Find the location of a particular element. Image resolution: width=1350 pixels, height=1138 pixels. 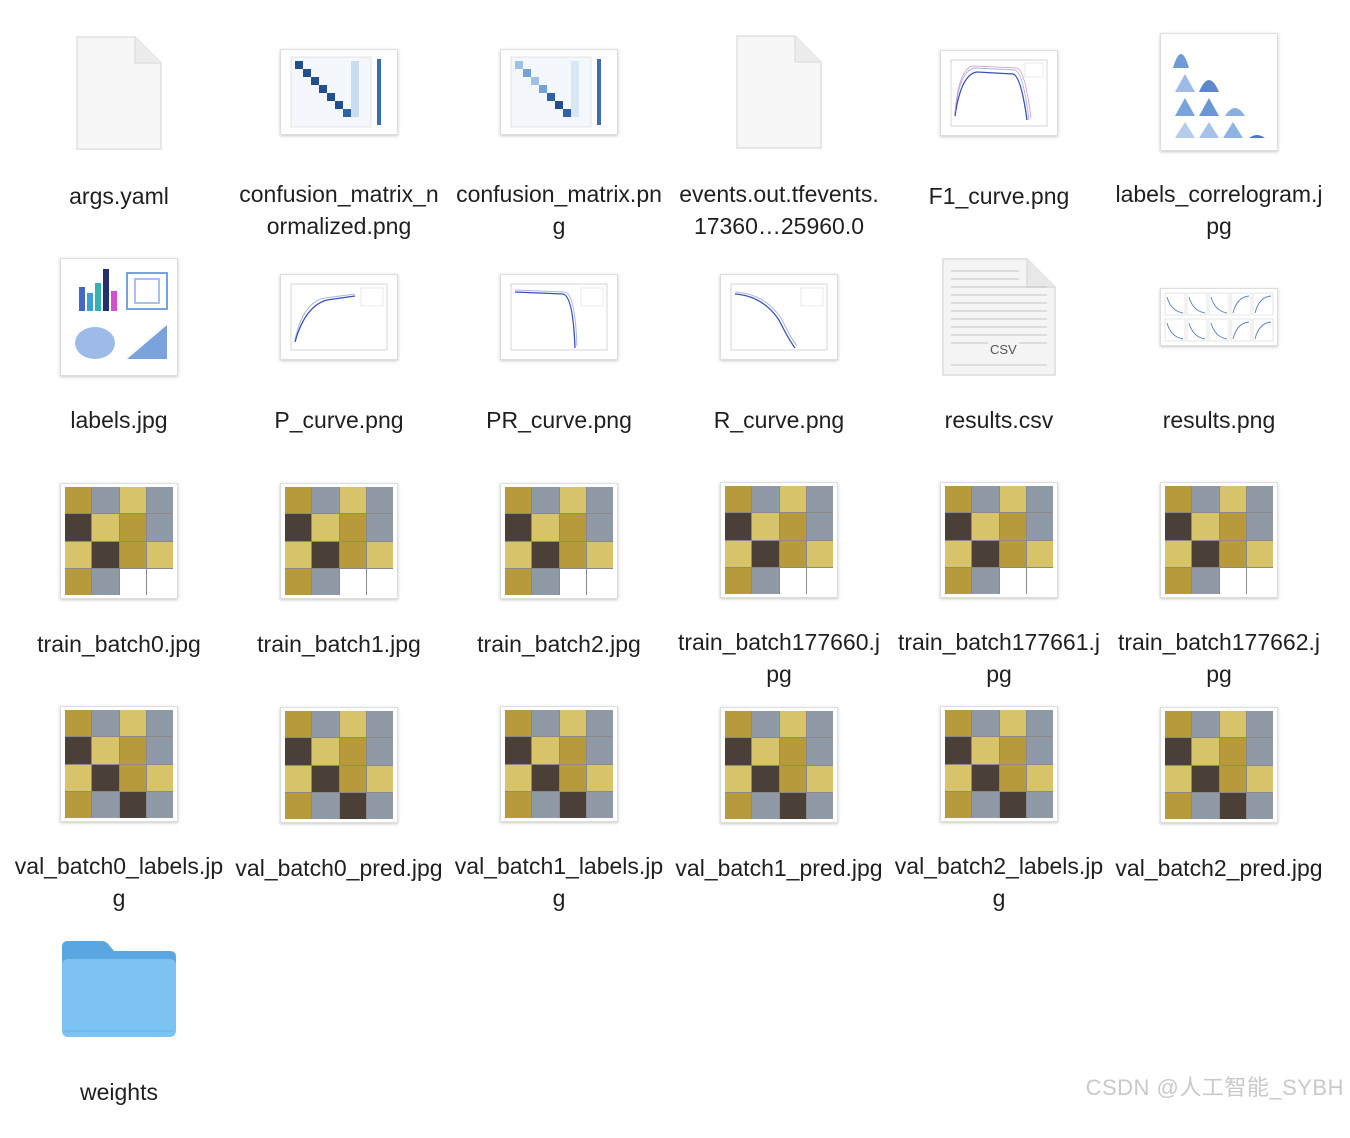

file-f1-curve: F1_curve.png is located at coordinates (999, 130).